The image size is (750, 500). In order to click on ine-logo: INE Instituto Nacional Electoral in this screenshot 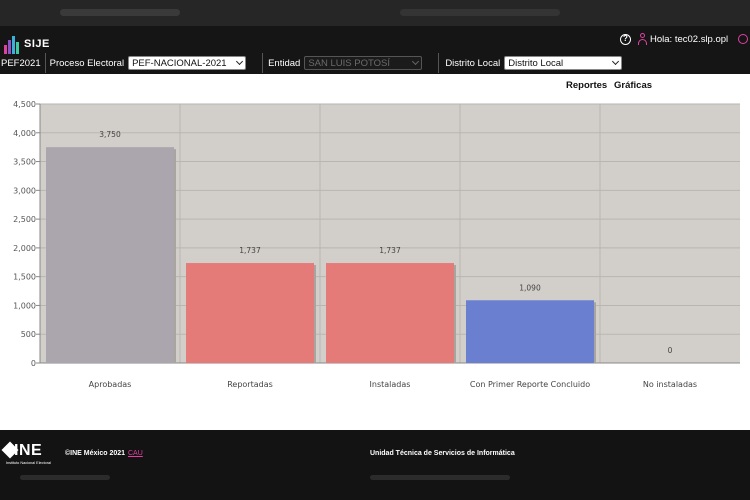, I will do `click(29, 454)`.